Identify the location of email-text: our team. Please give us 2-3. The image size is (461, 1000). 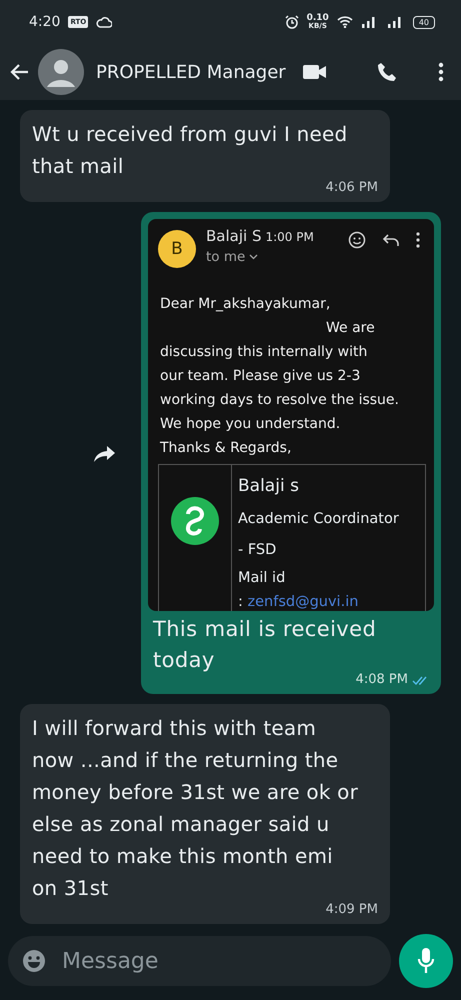
(261, 376).